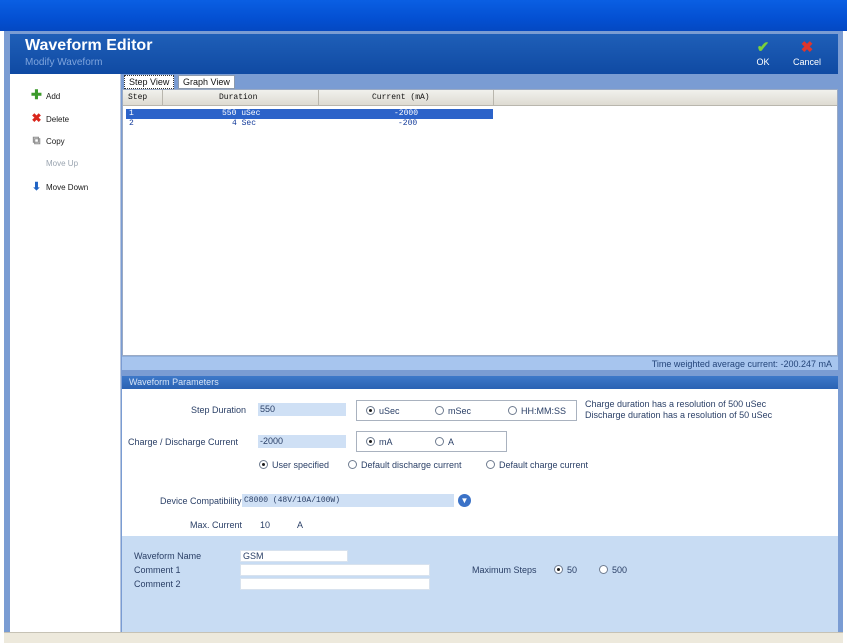  What do you see at coordinates (423, 15) in the screenshot?
I see `window-title-bar` at bounding box center [423, 15].